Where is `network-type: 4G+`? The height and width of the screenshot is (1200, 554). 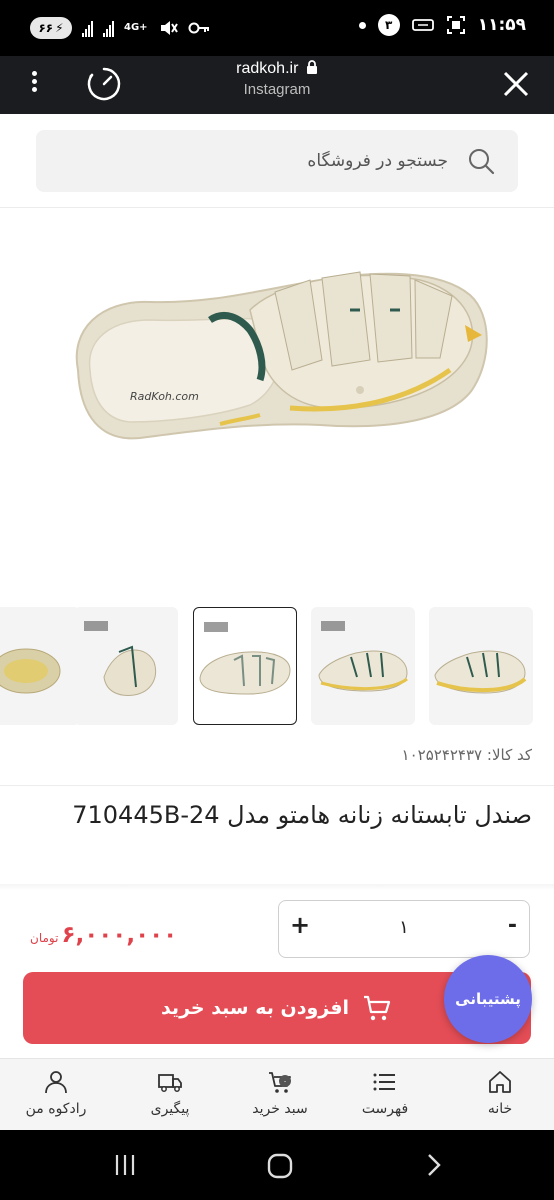
network-type: 4G+ is located at coordinates (136, 27).